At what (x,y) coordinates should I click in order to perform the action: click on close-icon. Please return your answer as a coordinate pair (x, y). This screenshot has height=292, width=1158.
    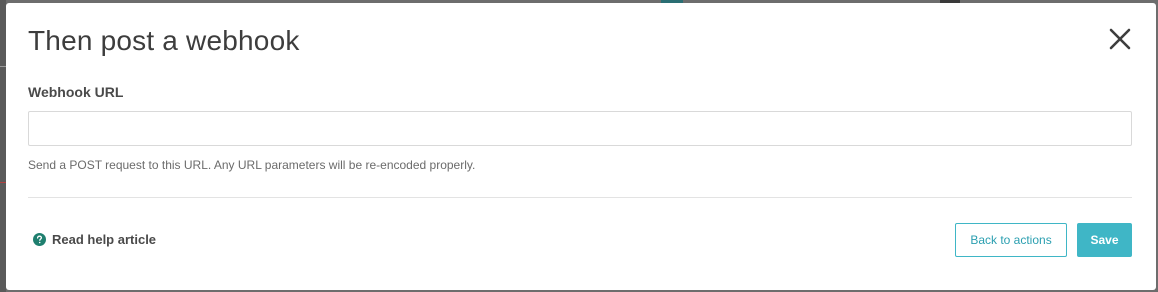
    Looking at the image, I should click on (1120, 39).